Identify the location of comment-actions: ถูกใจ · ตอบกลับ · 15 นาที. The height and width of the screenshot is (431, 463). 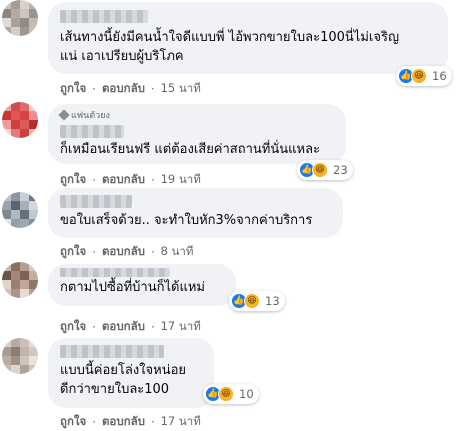
(130, 89).